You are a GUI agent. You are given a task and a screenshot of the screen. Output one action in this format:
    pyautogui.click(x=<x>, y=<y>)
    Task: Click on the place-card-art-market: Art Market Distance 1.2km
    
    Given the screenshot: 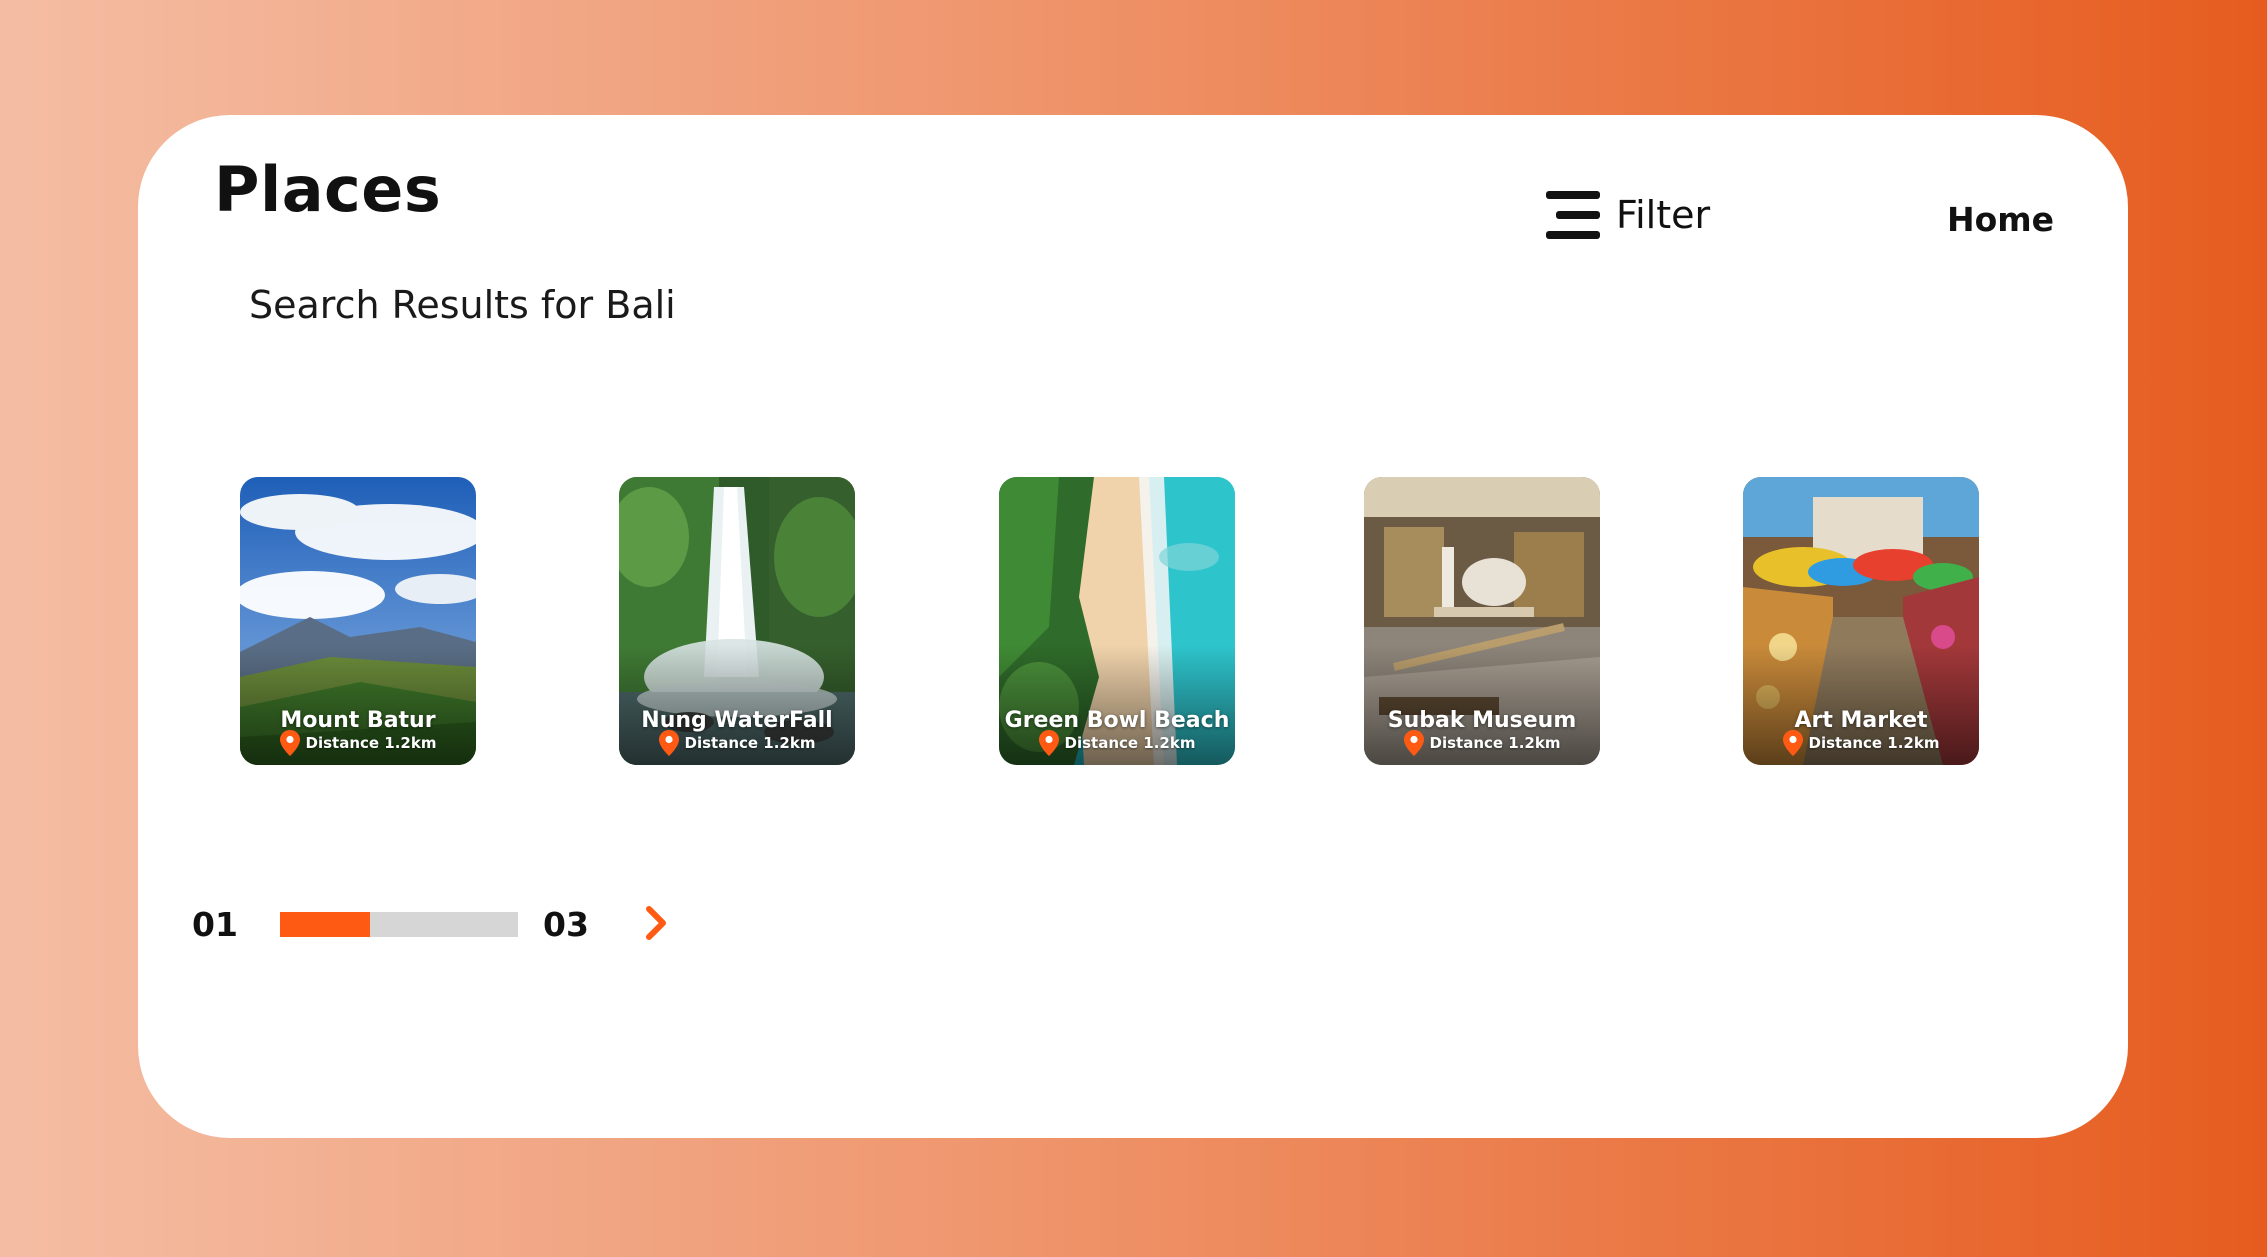 What is the action you would take?
    pyautogui.click(x=1861, y=621)
    